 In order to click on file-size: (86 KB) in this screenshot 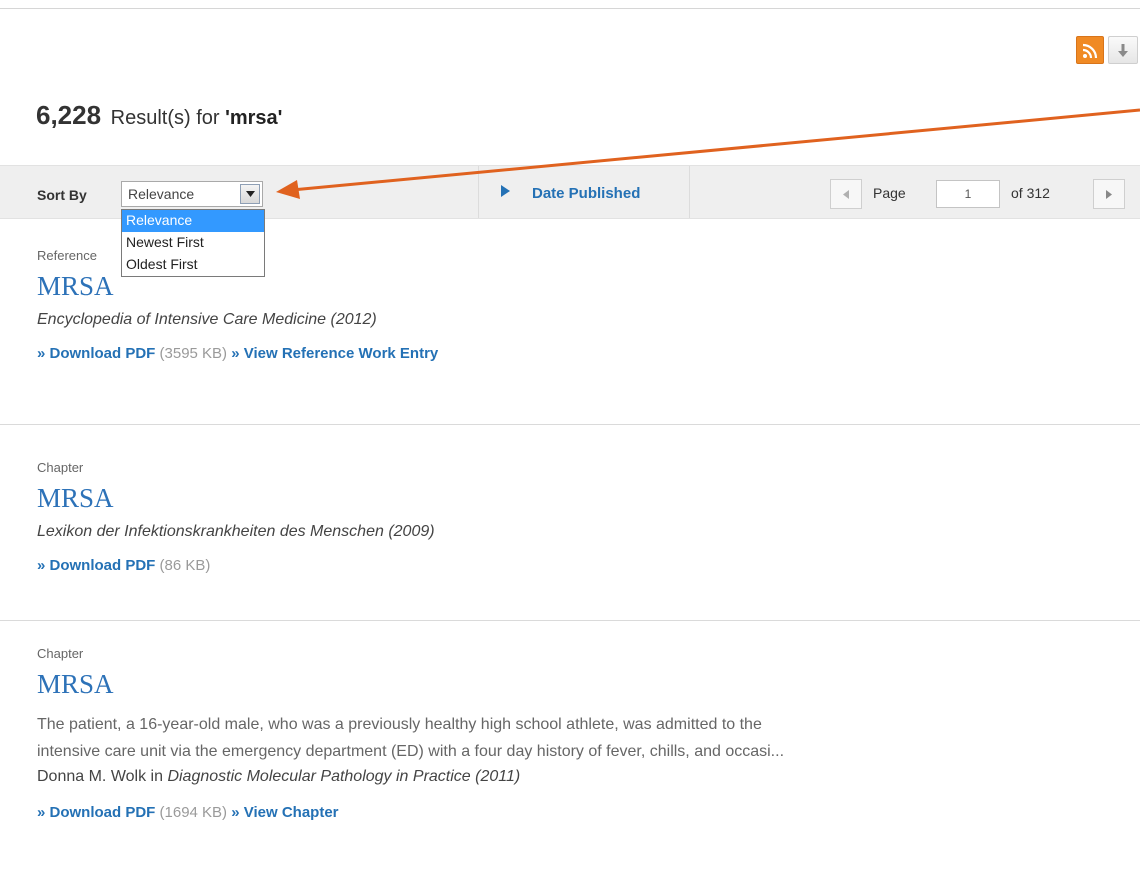, I will do `click(185, 565)`.